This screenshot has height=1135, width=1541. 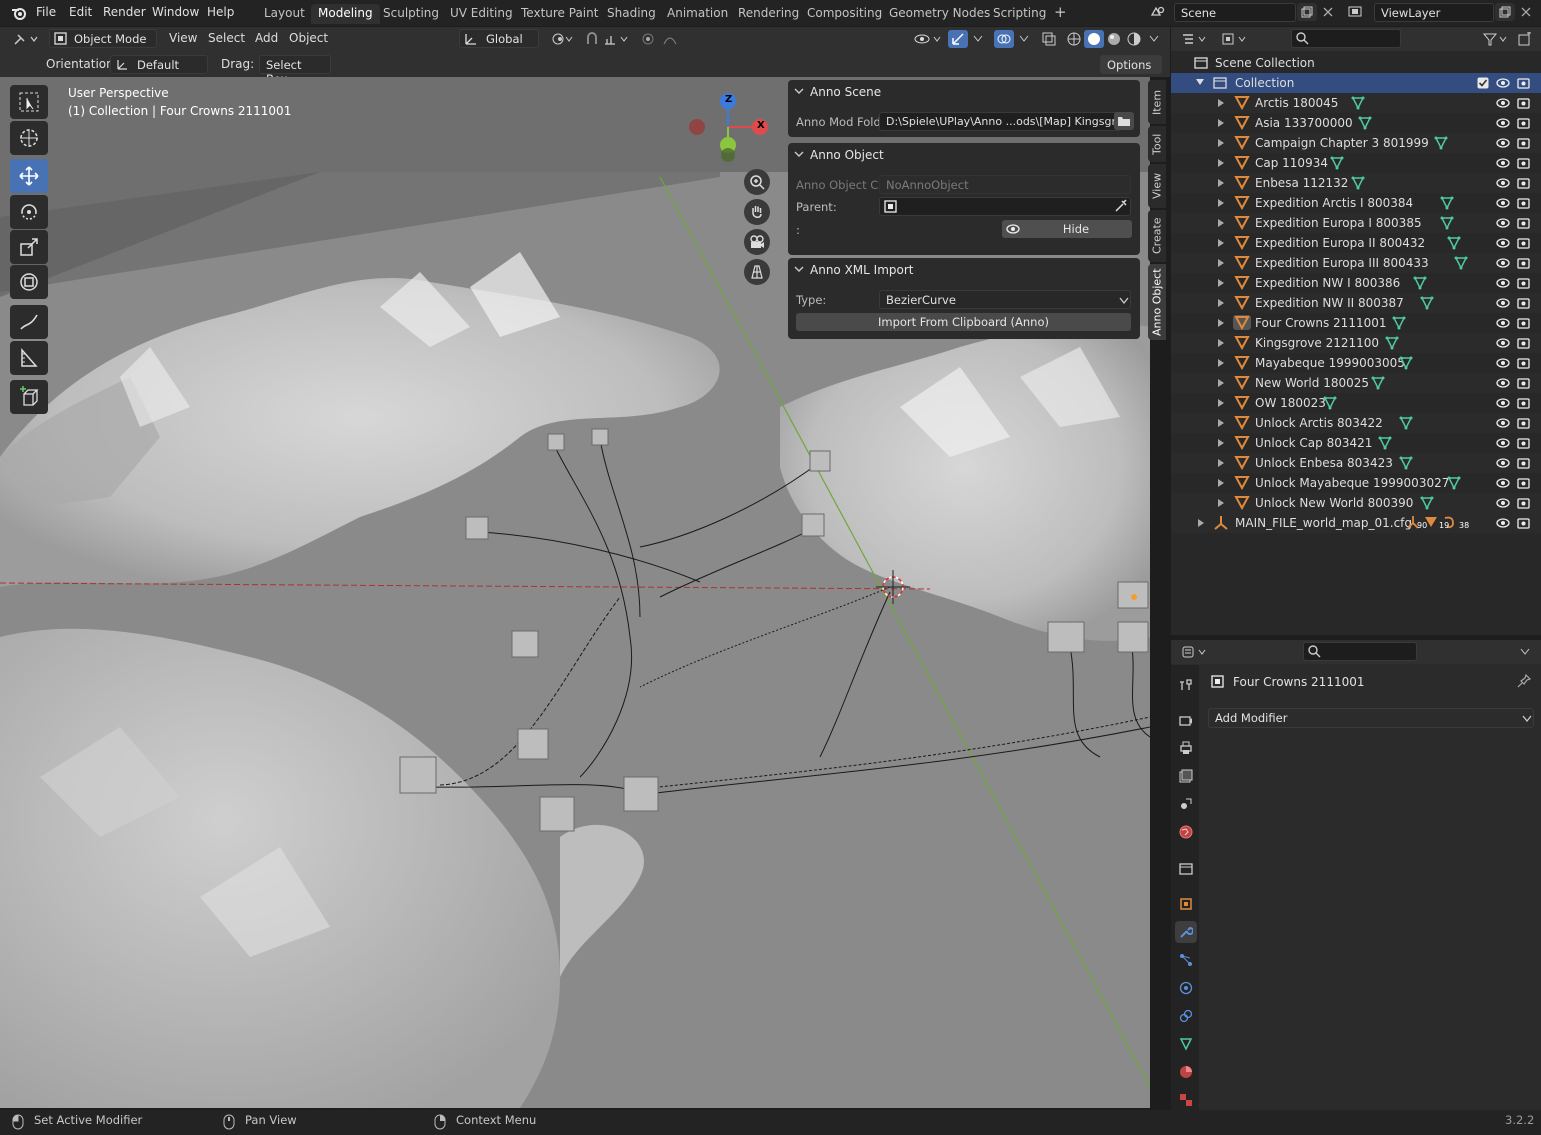 What do you see at coordinates (226, 38) in the screenshot?
I see `menu-select: Select` at bounding box center [226, 38].